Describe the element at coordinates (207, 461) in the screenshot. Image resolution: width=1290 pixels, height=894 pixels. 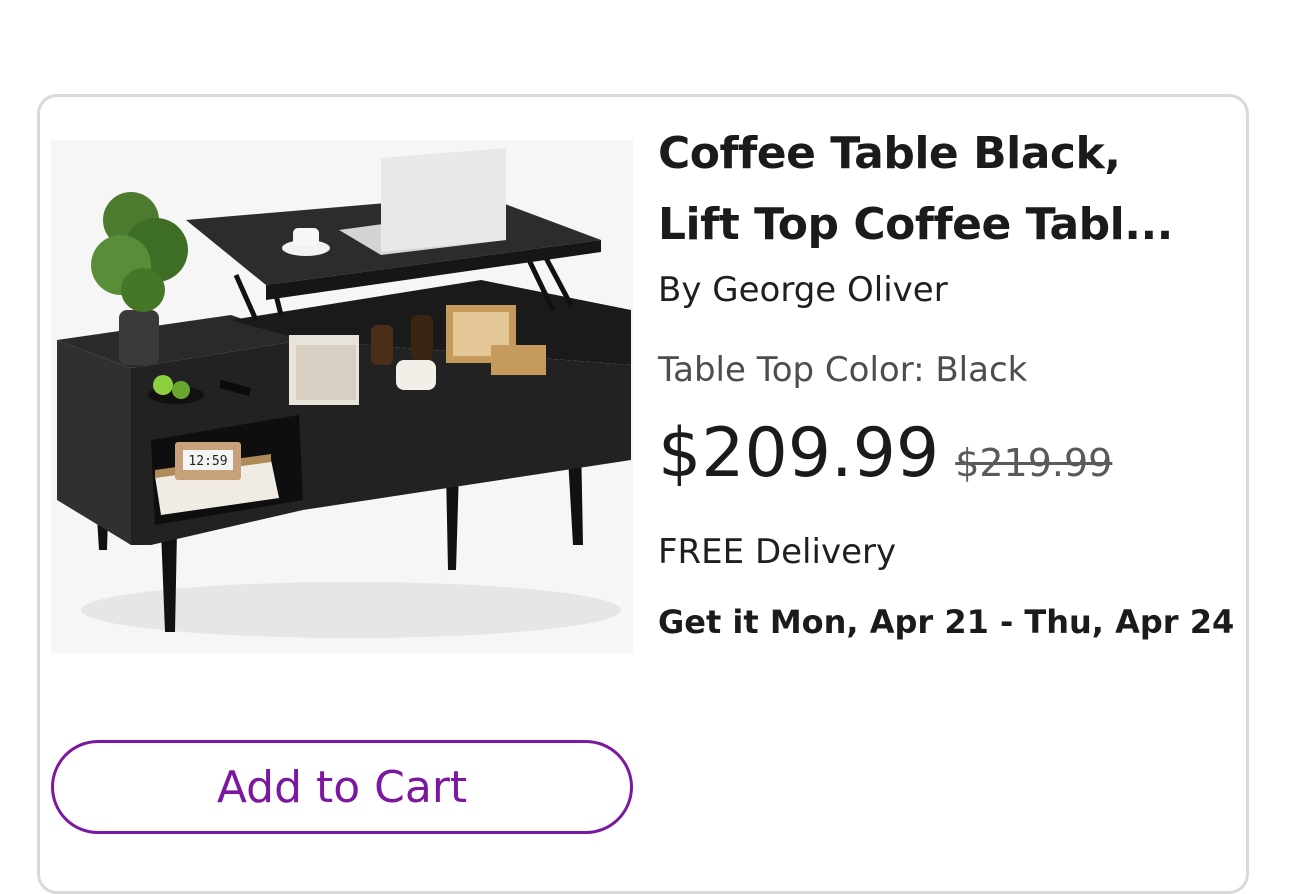
I see `clock-text: 12:59` at that location.